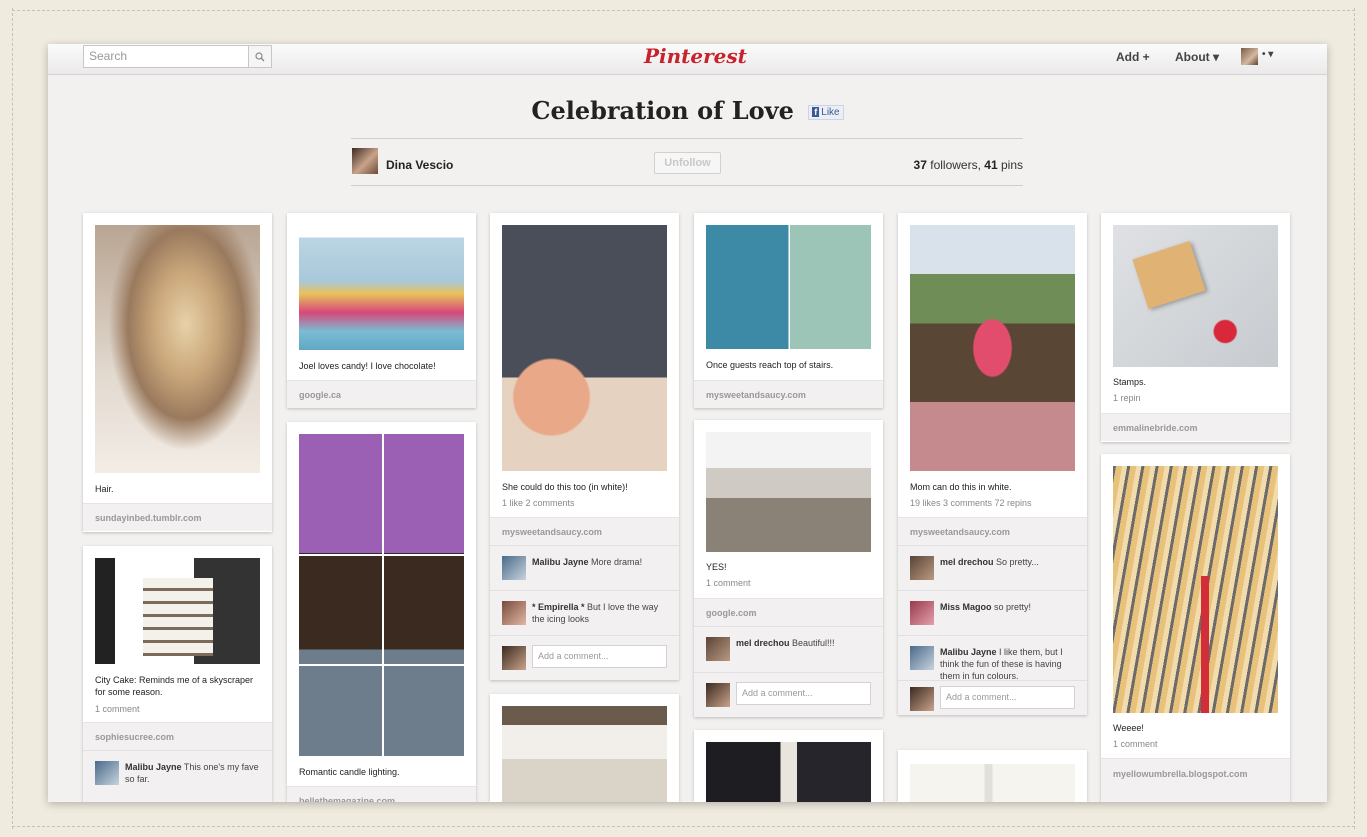 The width and height of the screenshot is (1367, 837). Describe the element at coordinates (966, 607) in the screenshot. I see `commenter-name: Miss Magoo` at that location.